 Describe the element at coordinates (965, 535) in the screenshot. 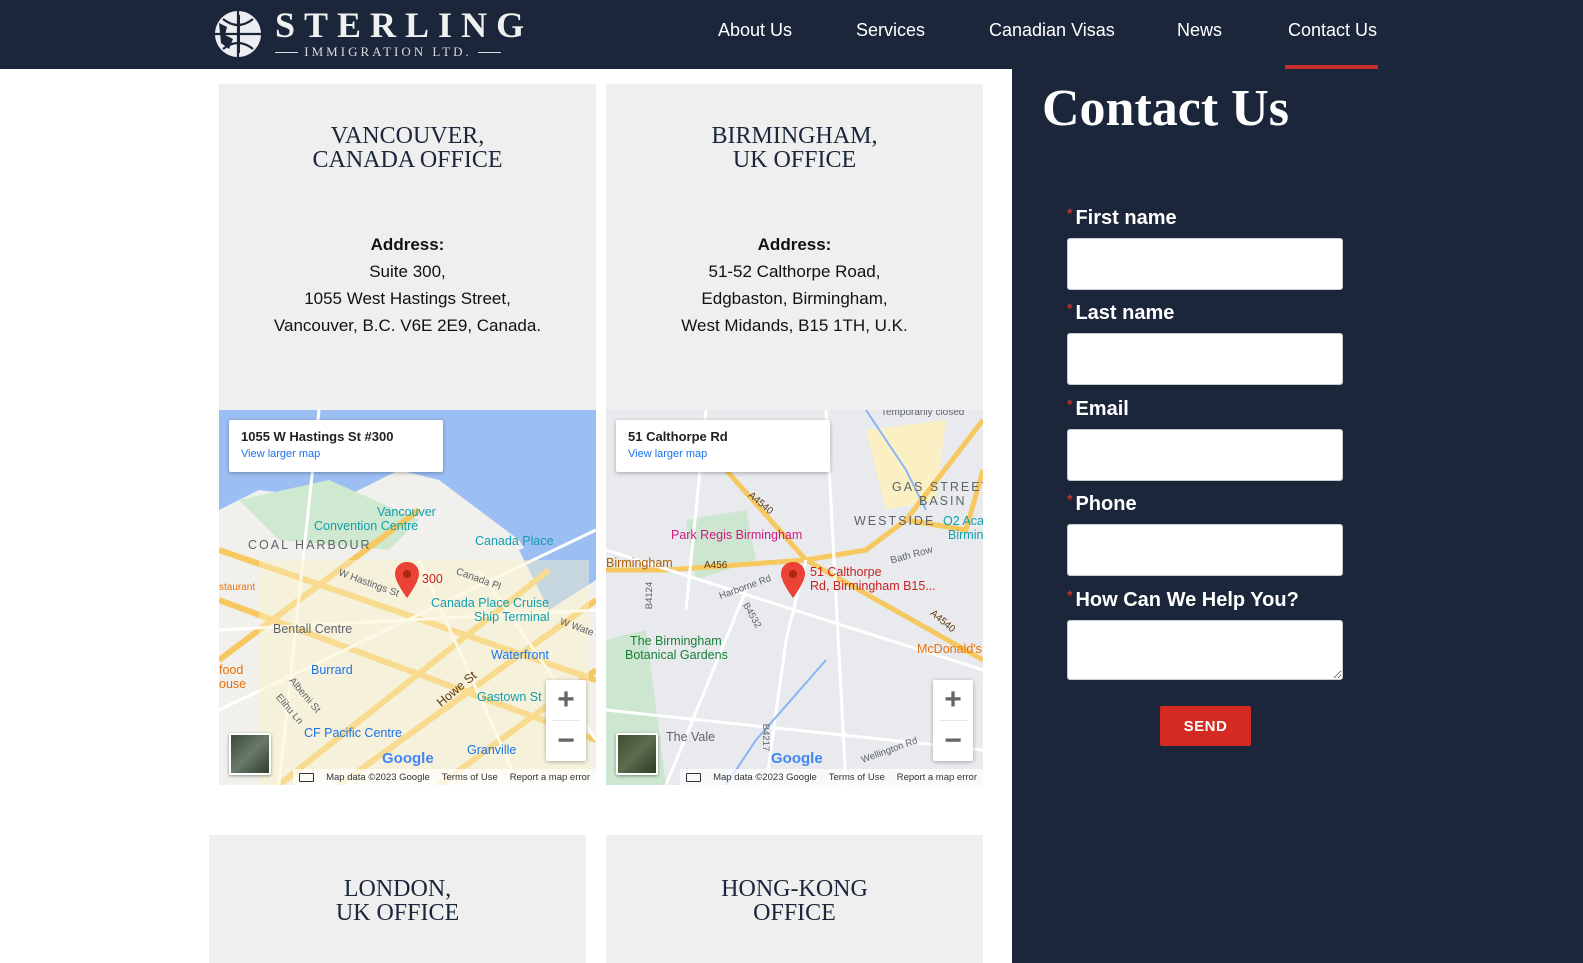

I see `map-label: Birmin` at that location.